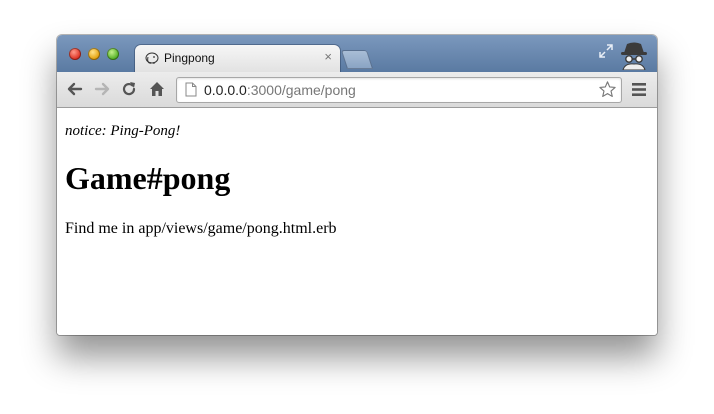 The width and height of the screenshot is (714, 414). I want to click on new-tab-button, so click(357, 59).